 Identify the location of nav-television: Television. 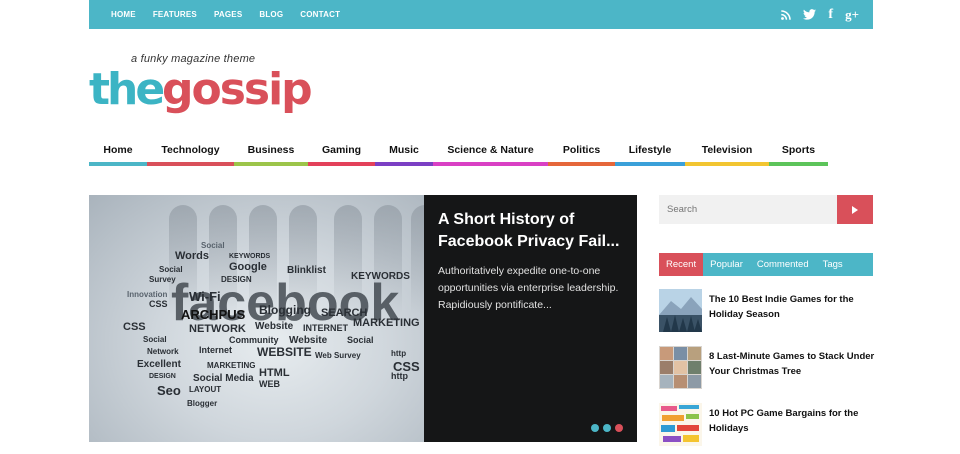
(727, 151).